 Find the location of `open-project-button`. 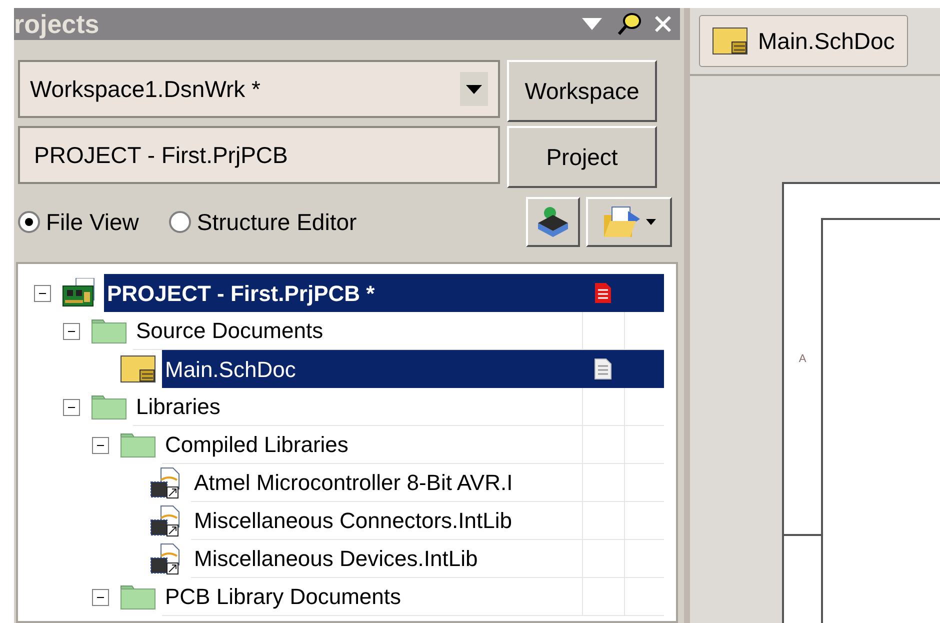

open-project-button is located at coordinates (629, 222).